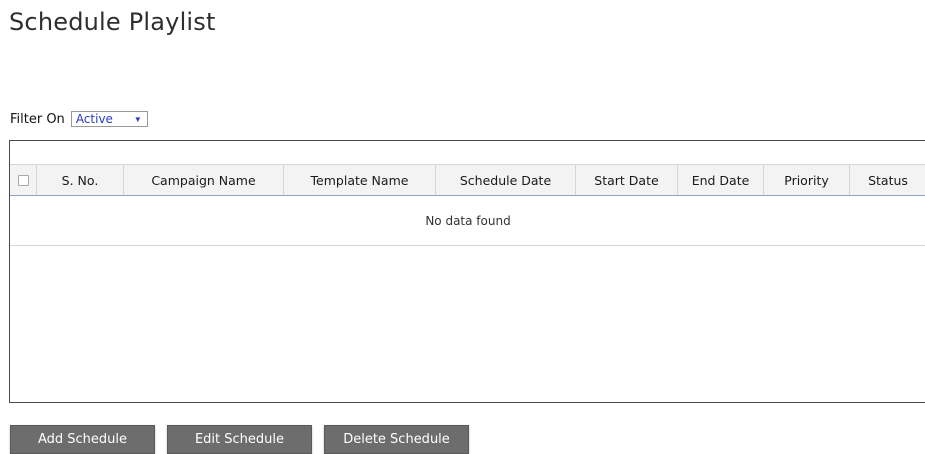  I want to click on select-all-header, so click(23, 180).